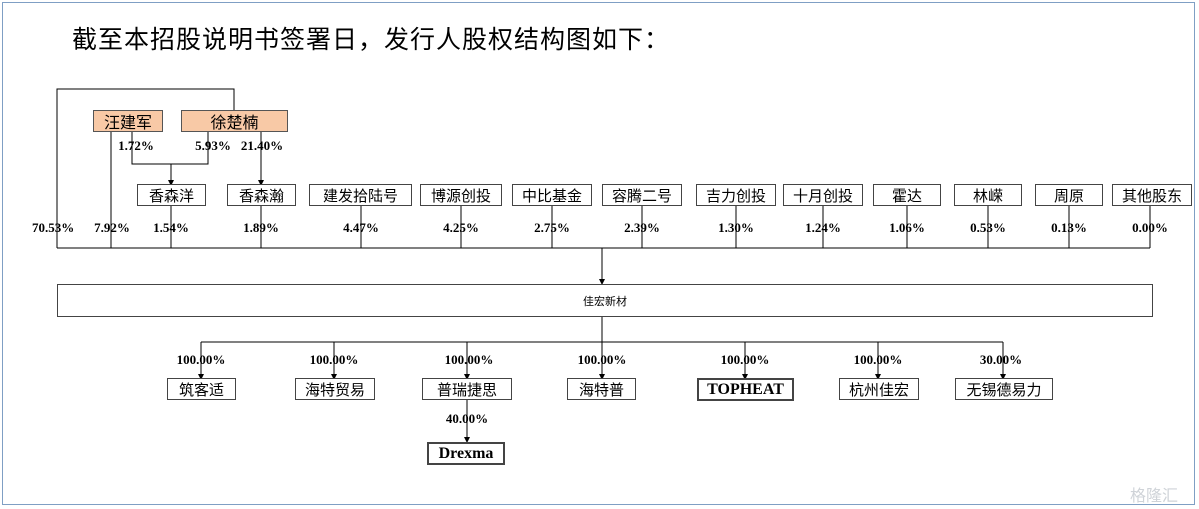  Describe the element at coordinates (1154, 495) in the screenshot. I see `watermark-logo: 格隆汇` at that location.